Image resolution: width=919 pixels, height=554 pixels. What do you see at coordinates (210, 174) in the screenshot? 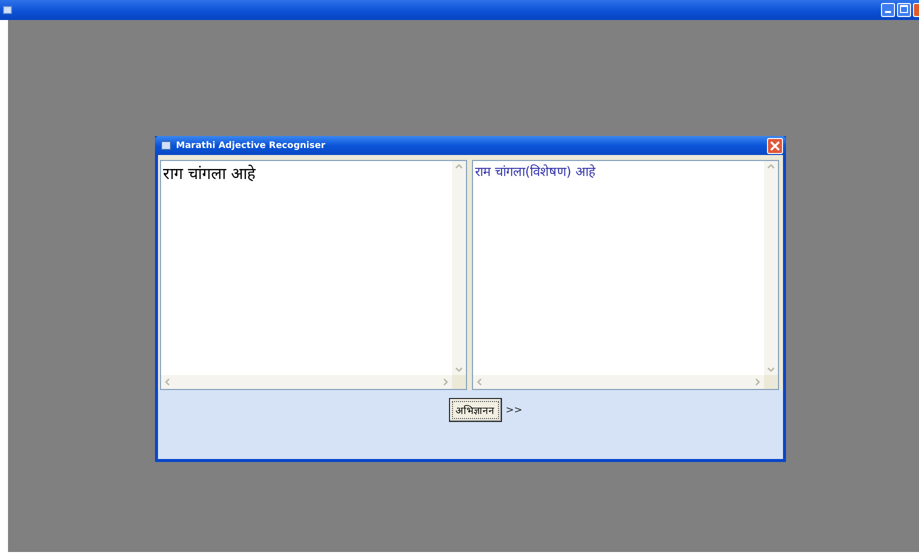
I see `text-content: राग चांगला आहे` at bounding box center [210, 174].